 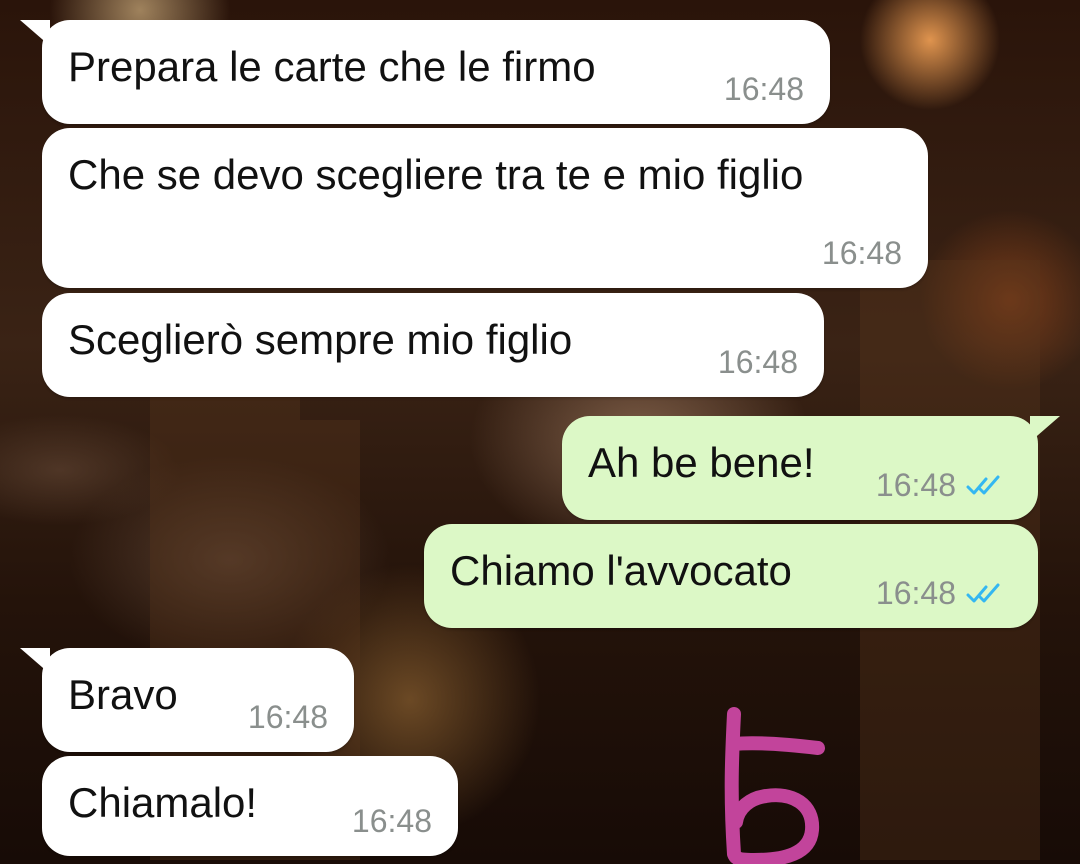 What do you see at coordinates (187, 700) in the screenshot?
I see `message-bubble-incoming: Bravo 16:48` at bounding box center [187, 700].